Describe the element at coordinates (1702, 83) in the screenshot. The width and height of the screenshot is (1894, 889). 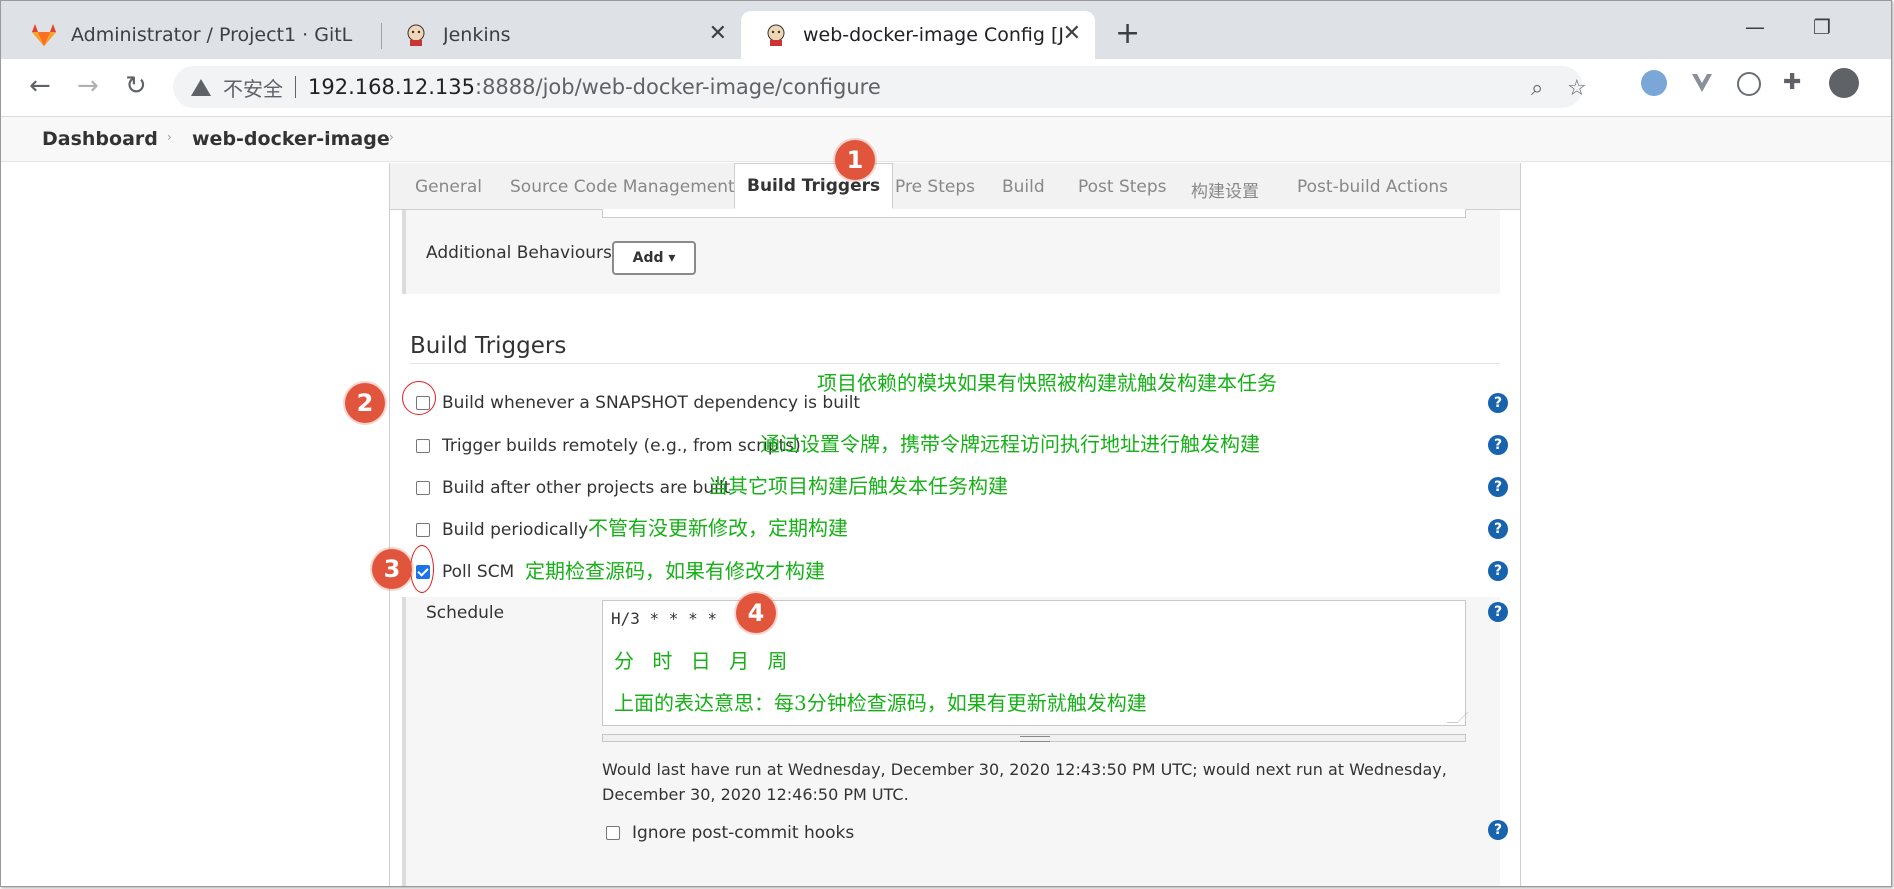
I see `vue-devtools-icon` at that location.